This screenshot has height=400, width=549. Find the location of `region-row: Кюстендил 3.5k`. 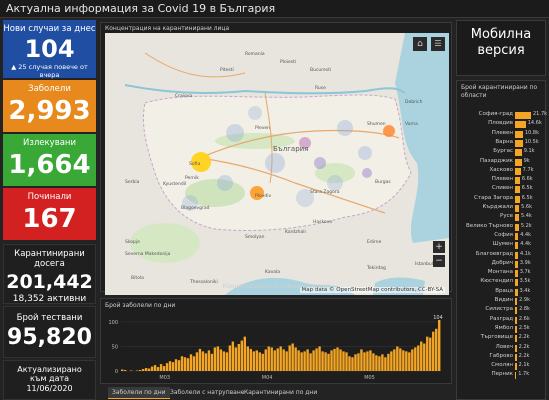

region-row: Кюстендил 3.5k is located at coordinates (502, 282).